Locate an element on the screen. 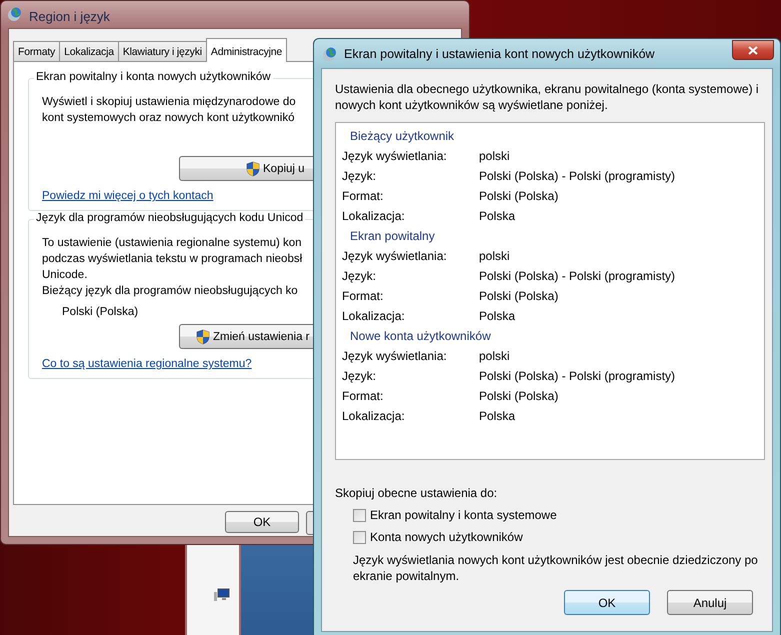 Image resolution: width=781 pixels, height=635 pixels. copy-label: Skopiuj obecne ustawienia do: is located at coordinates (416, 493).